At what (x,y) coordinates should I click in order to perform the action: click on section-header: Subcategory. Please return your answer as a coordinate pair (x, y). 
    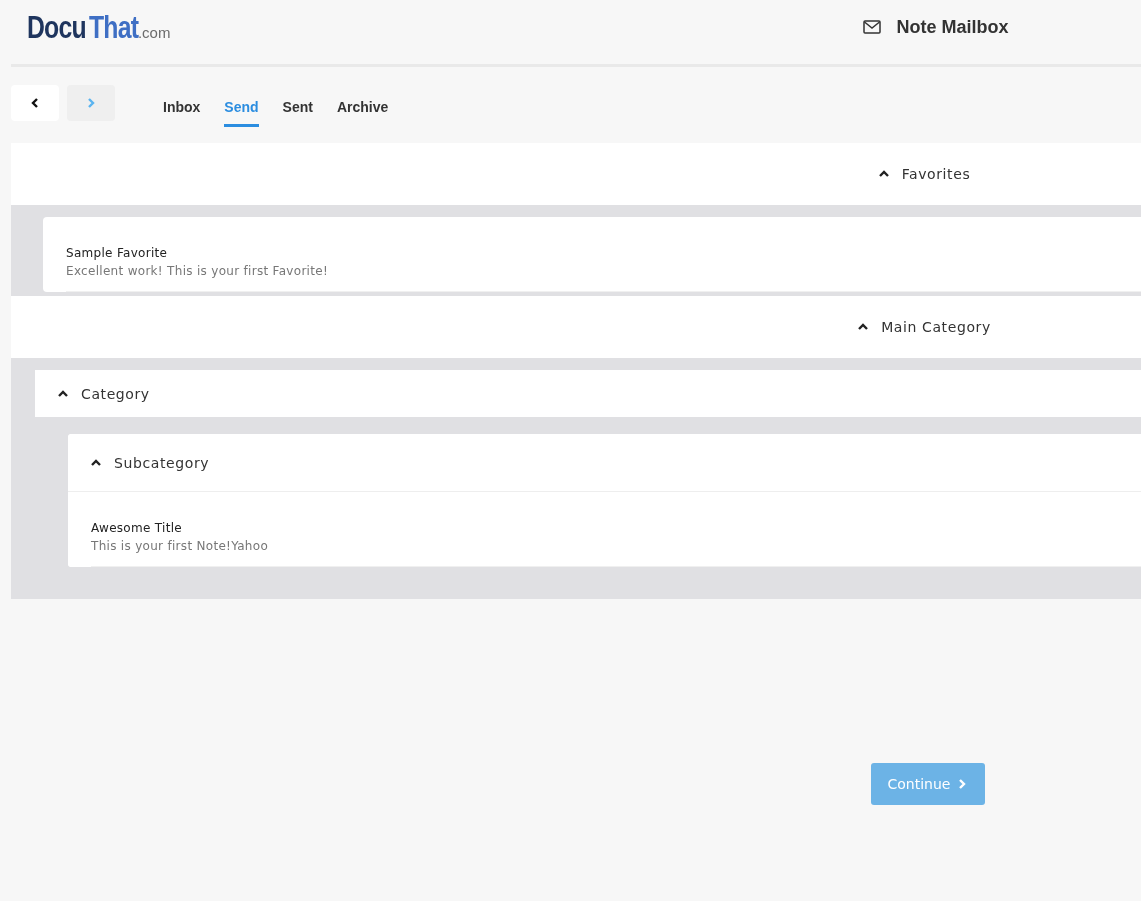
    Looking at the image, I should click on (604, 463).